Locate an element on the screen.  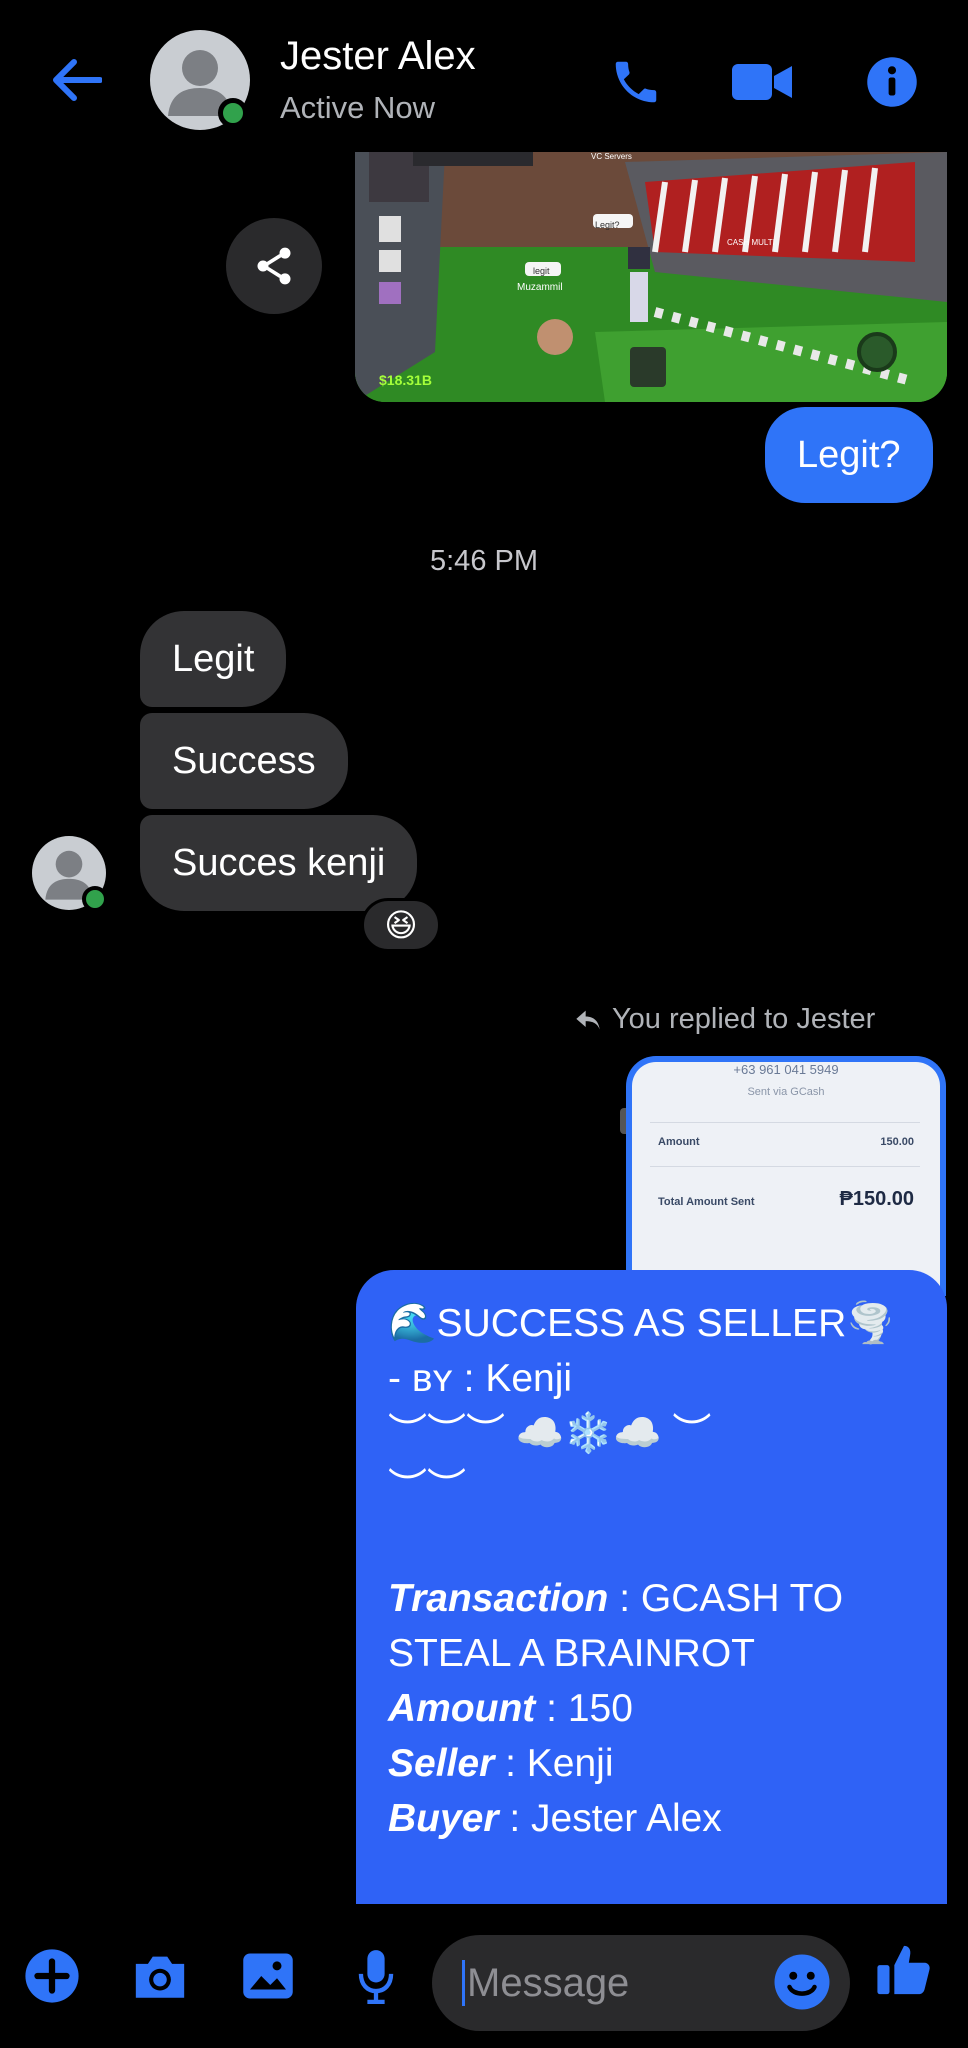
player-name-label: Muzammil is located at coordinates (540, 287).